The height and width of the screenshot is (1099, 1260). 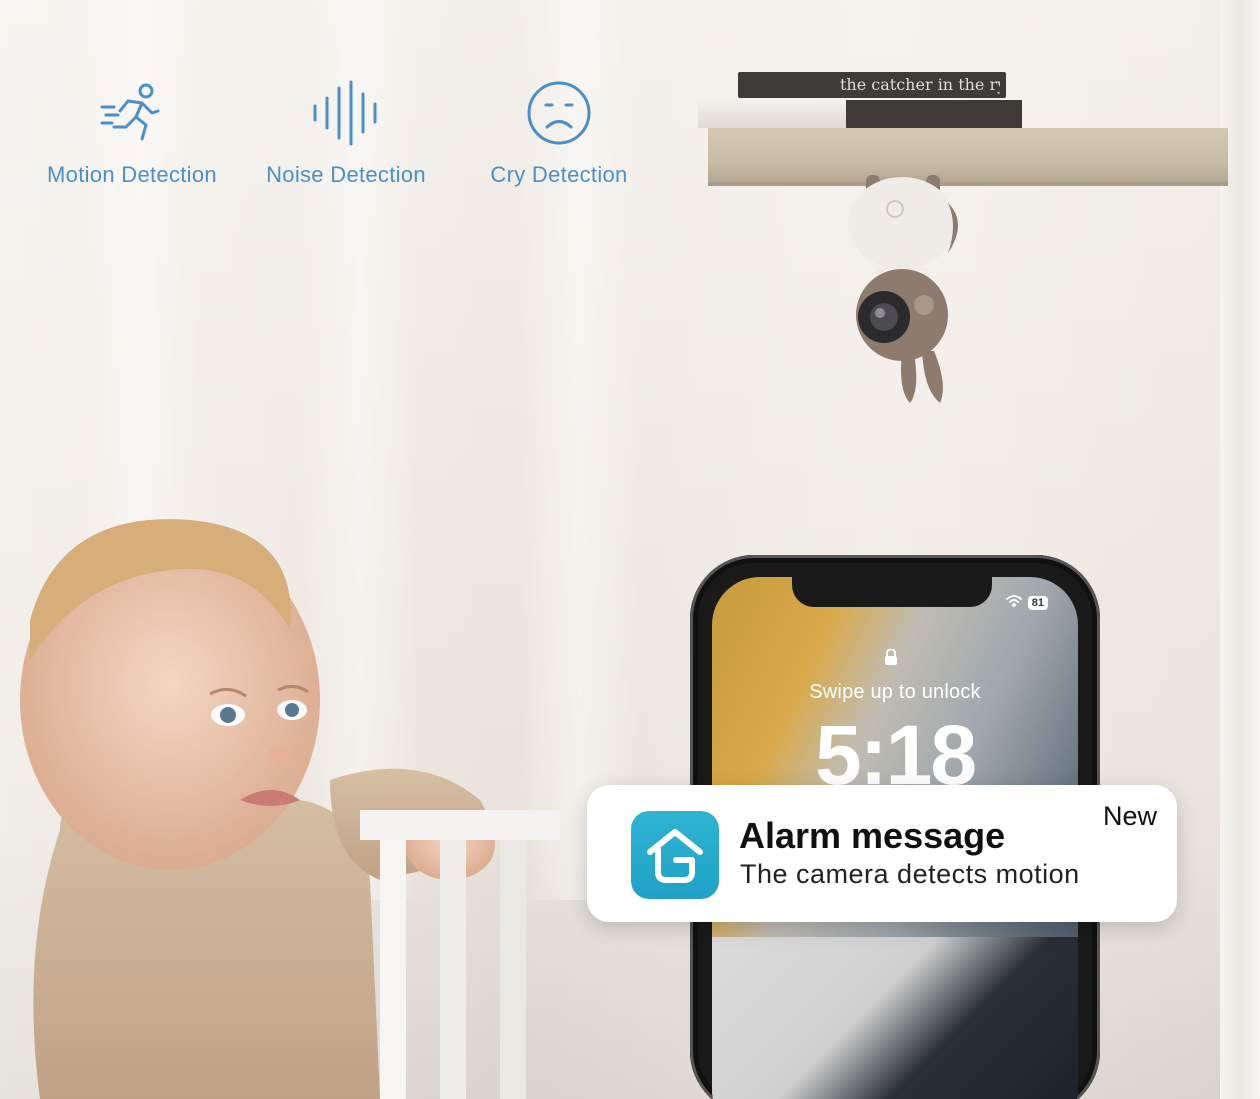 I want to click on unlock-hint: Swipe up to unlock, so click(x=895, y=692).